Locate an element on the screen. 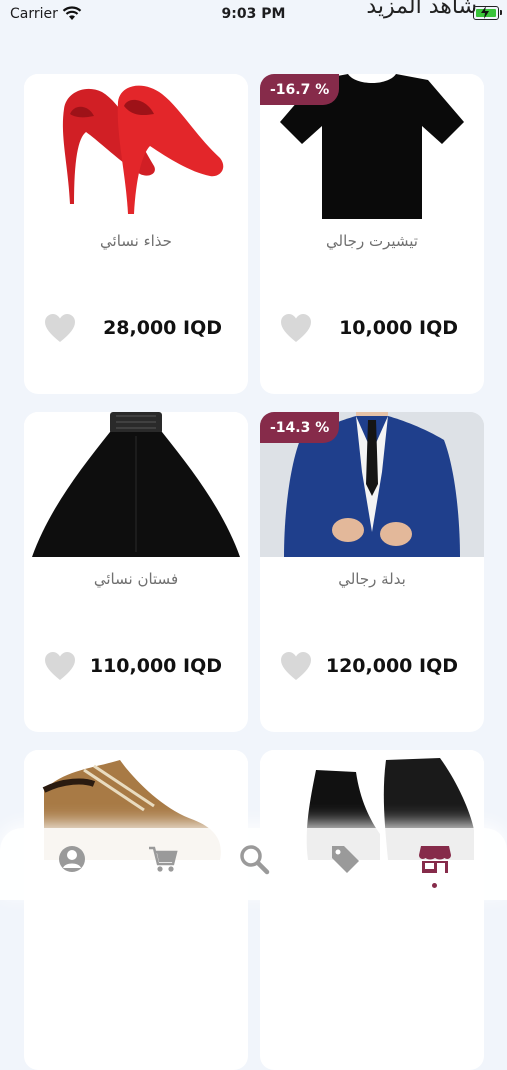 The height and width of the screenshot is (1070, 507). profile-icon is located at coordinates (72, 859).